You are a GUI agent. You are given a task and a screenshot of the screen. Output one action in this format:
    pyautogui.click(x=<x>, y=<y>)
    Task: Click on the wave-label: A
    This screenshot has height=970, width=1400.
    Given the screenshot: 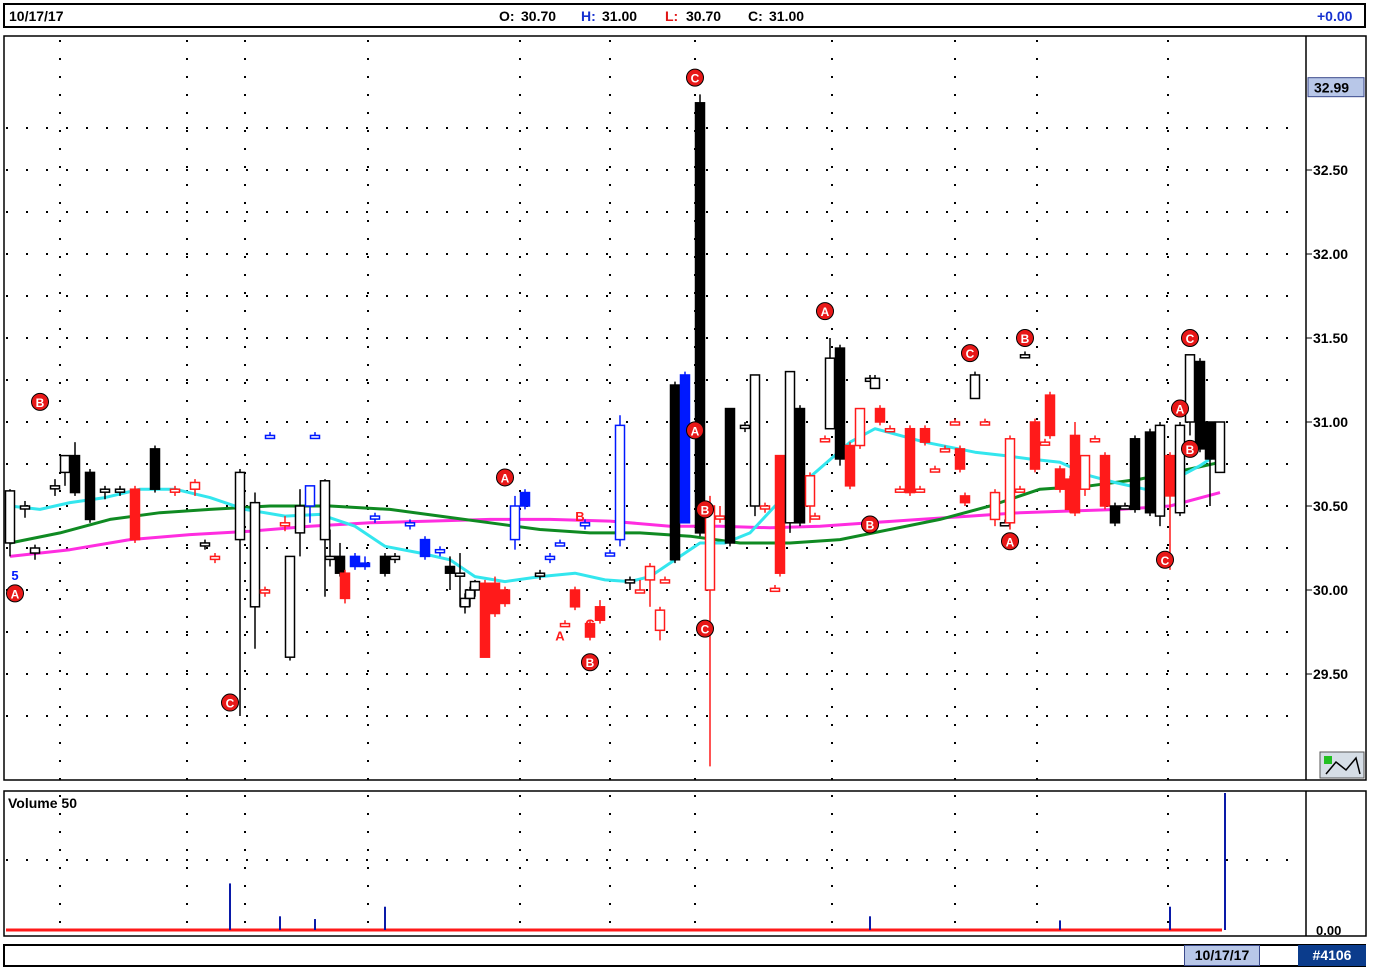 What is the action you would take?
    pyautogui.click(x=560, y=635)
    